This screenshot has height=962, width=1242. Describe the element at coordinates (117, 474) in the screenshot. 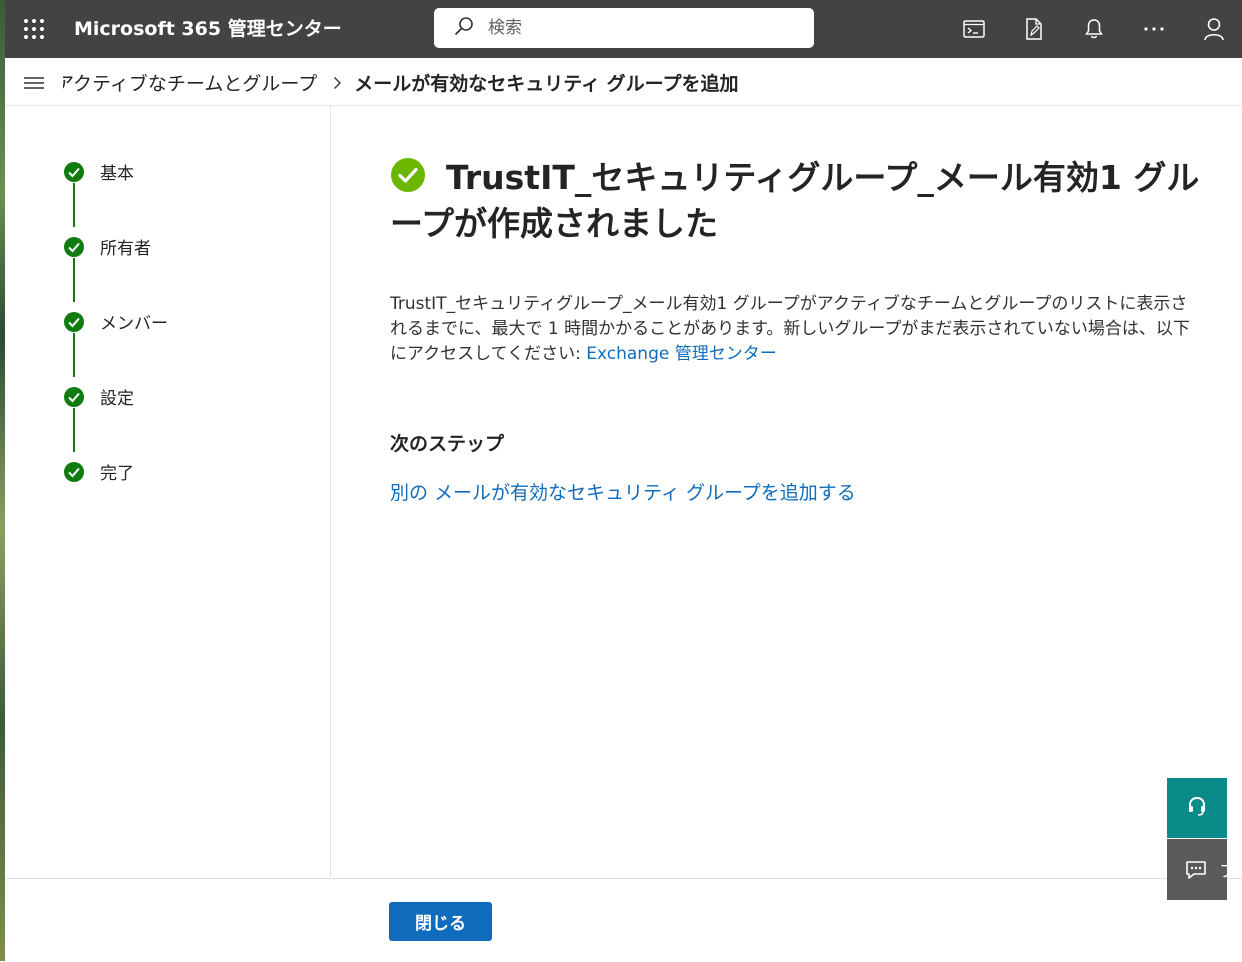

I see `step-label: 完了` at that location.